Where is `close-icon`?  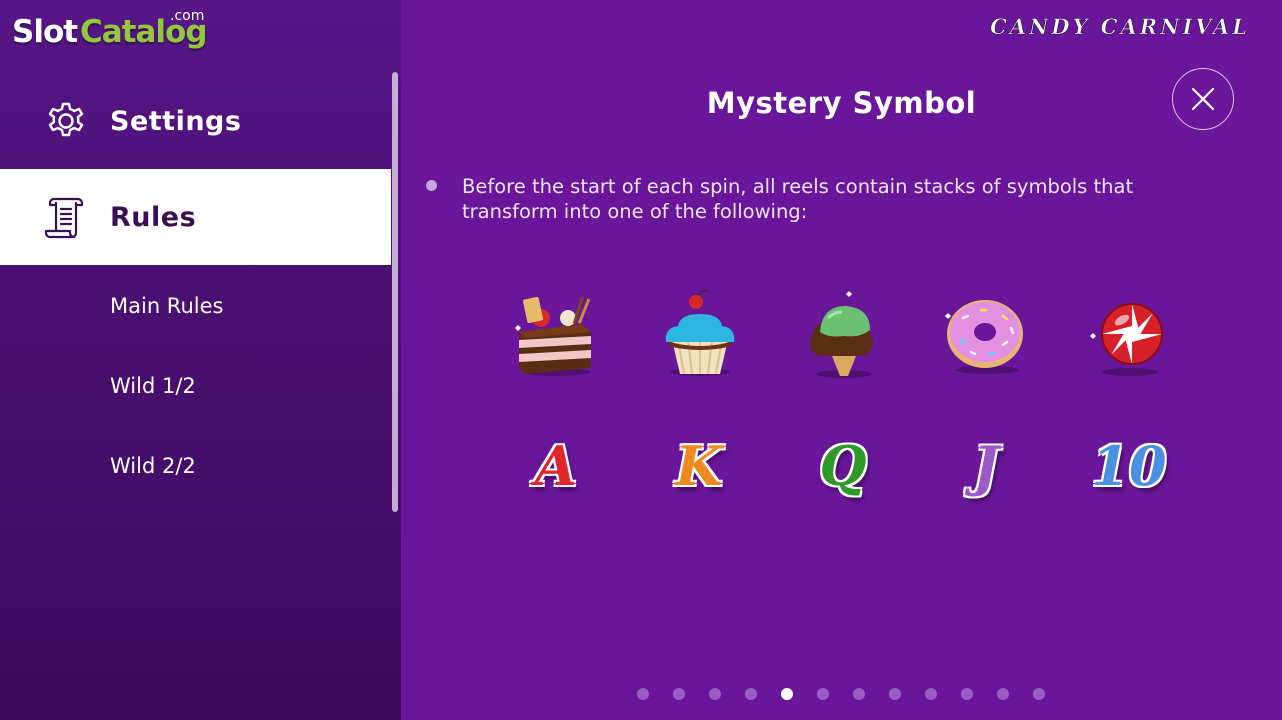 close-icon is located at coordinates (1203, 99).